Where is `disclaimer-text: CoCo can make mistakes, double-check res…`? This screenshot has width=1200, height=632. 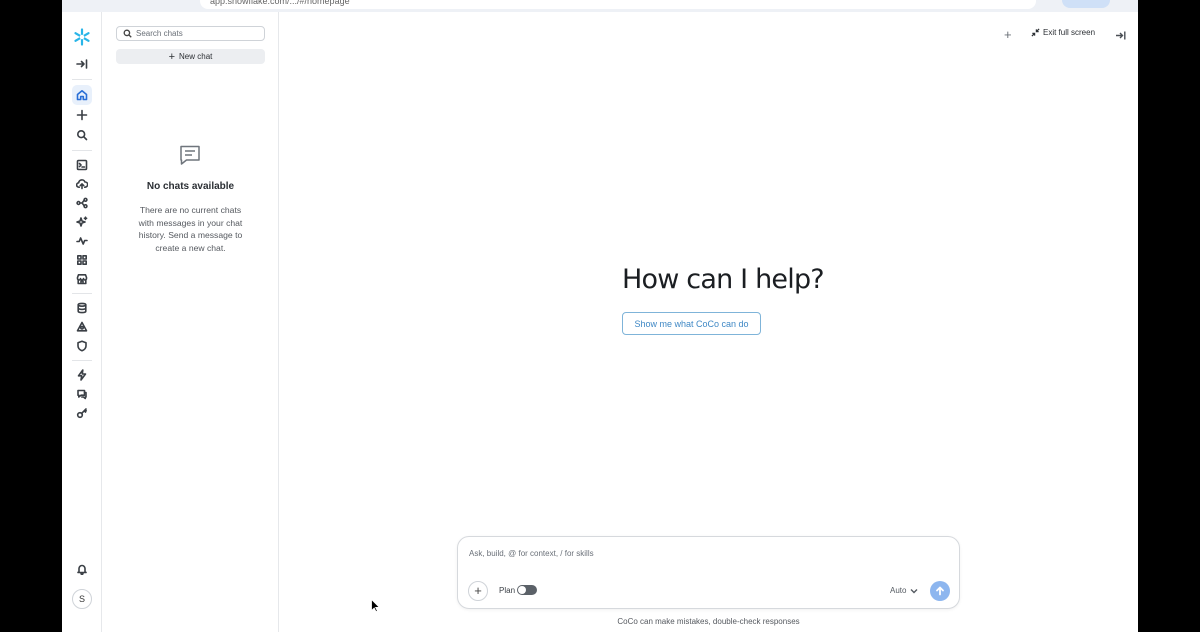
disclaimer-text: CoCo can make mistakes, double-check res… is located at coordinates (708, 621).